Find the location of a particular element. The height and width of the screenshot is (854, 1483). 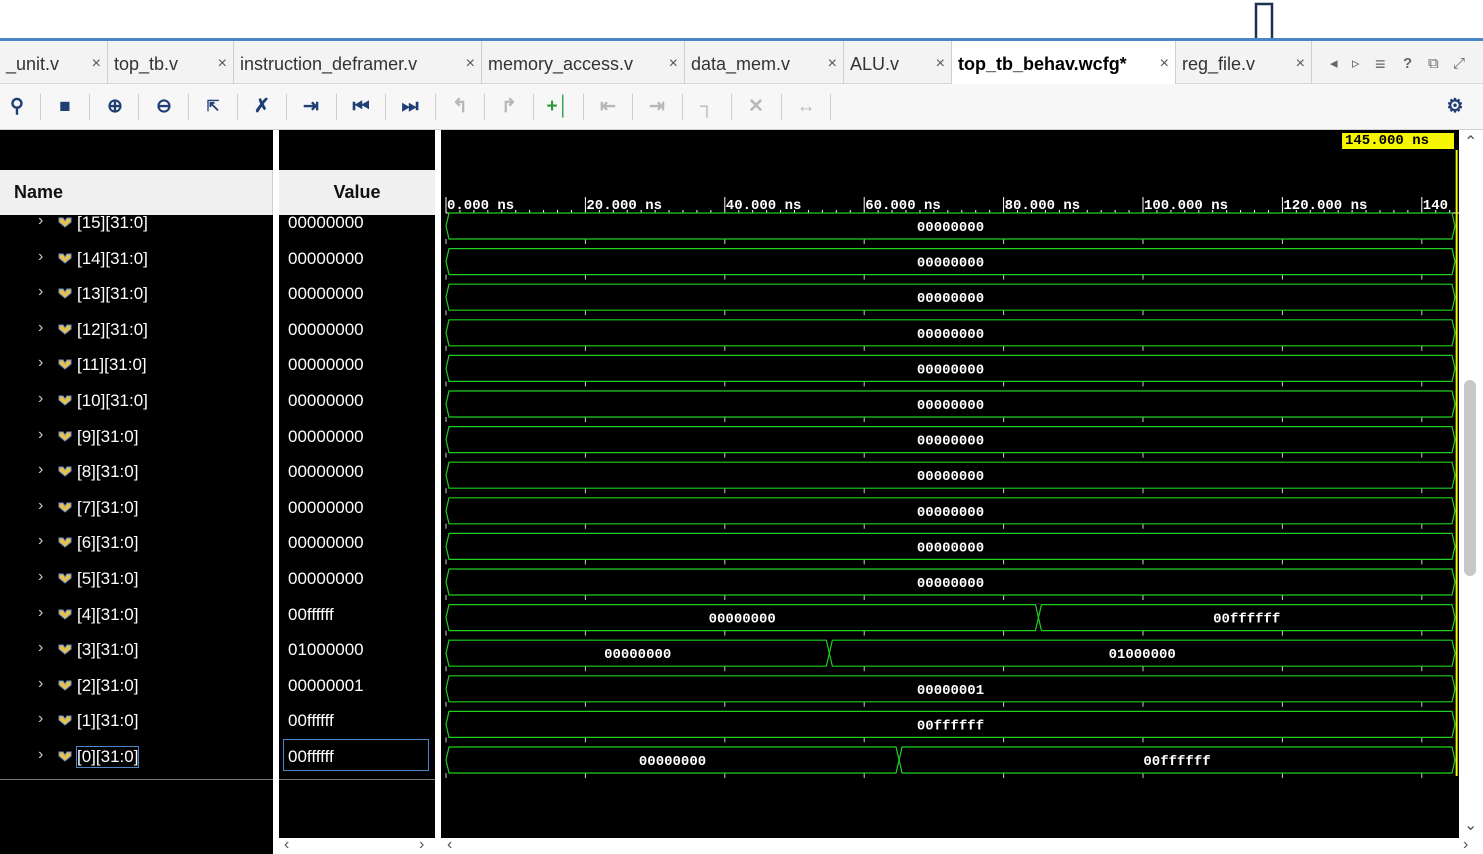

signal-row: › [1][31:0] is located at coordinates (136, 723).